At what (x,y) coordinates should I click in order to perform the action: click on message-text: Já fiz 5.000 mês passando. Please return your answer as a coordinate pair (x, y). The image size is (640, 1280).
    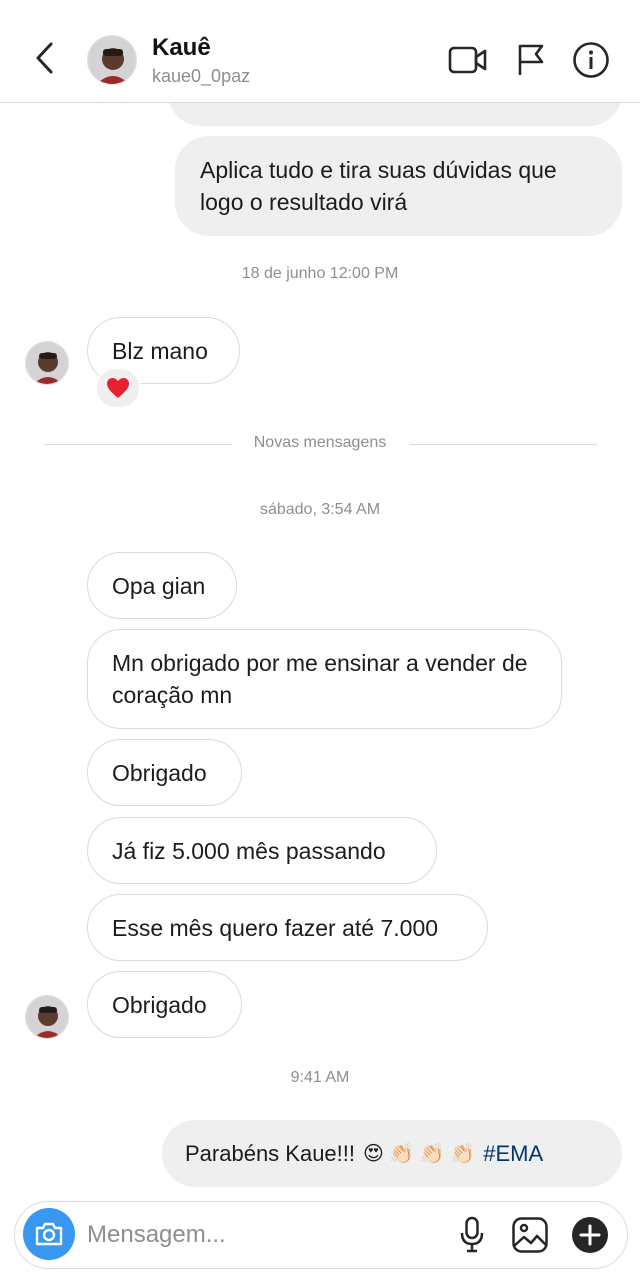
    Looking at the image, I should click on (249, 850).